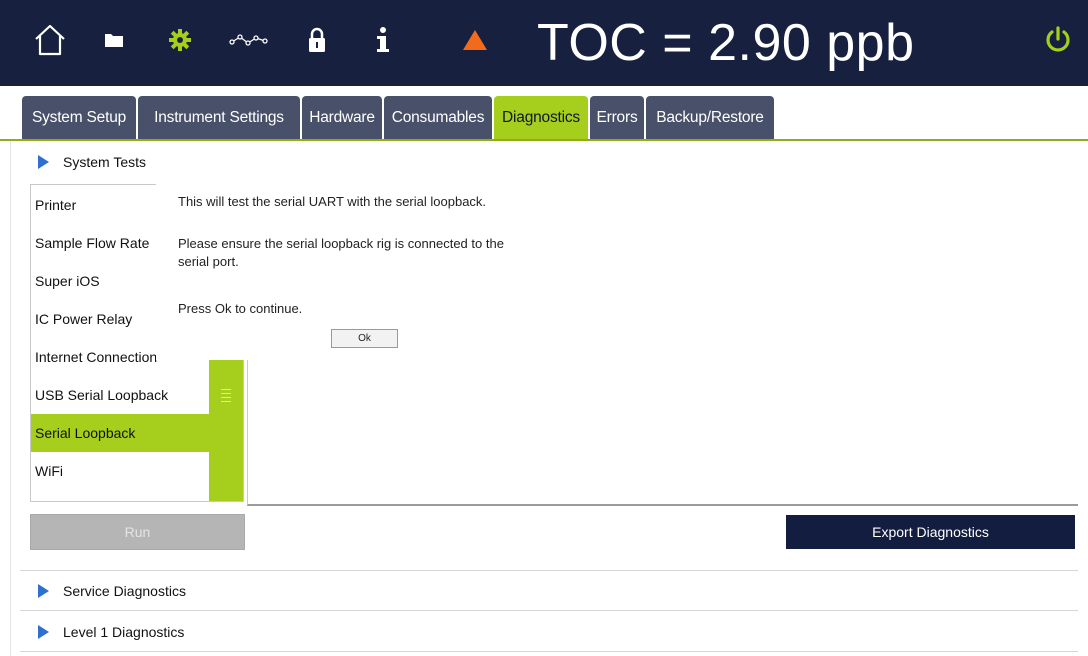  I want to click on dialog-line-3: serial port., so click(208, 261).